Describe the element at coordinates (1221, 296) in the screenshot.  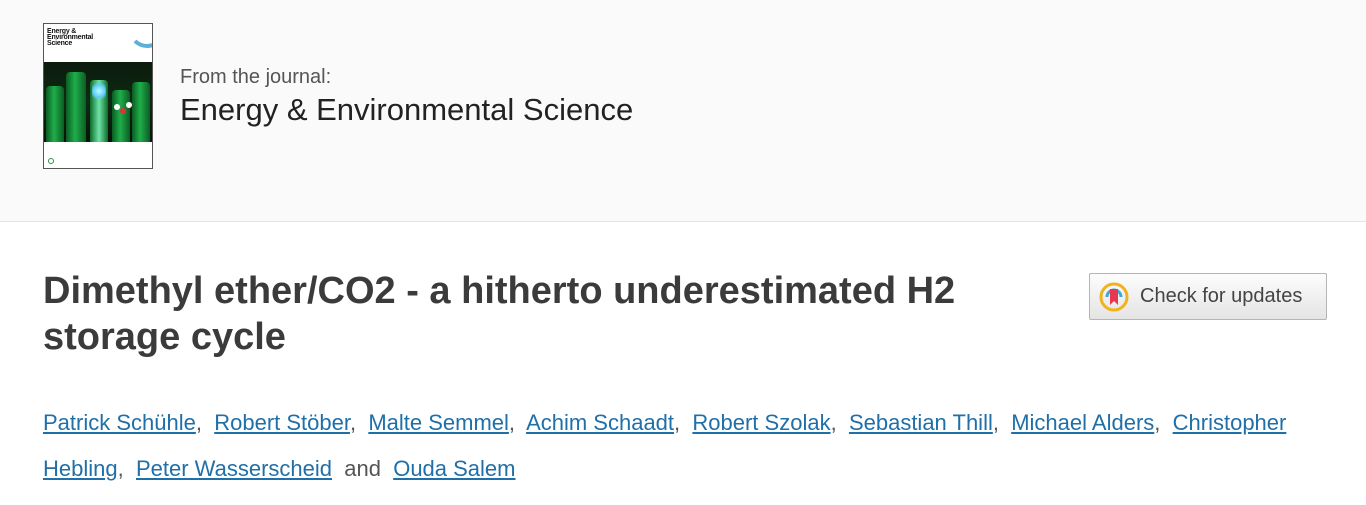
I see `check-for-updates-label: Check for updates` at that location.